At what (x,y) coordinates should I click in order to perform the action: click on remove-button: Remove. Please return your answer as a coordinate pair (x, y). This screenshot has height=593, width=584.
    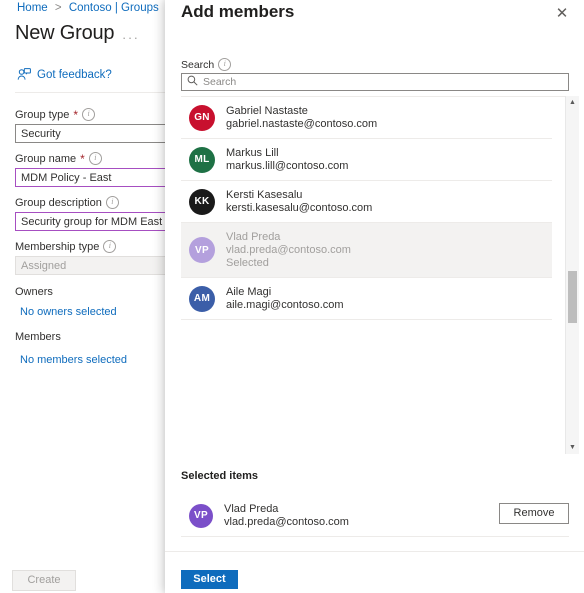
    Looking at the image, I should click on (534, 513).